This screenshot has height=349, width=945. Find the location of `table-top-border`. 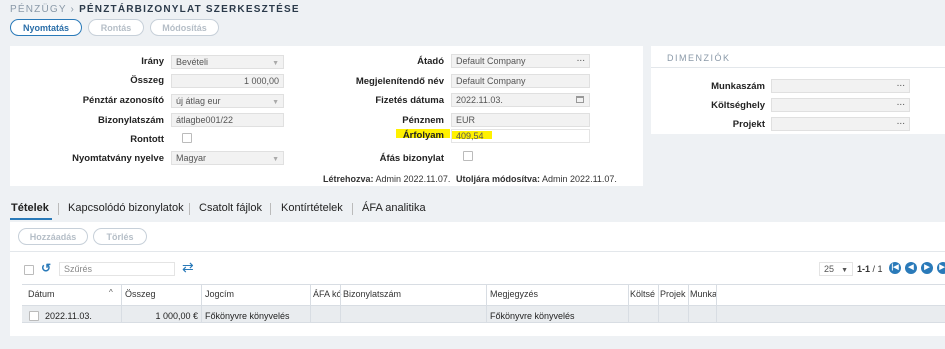

table-top-border is located at coordinates (483, 284).